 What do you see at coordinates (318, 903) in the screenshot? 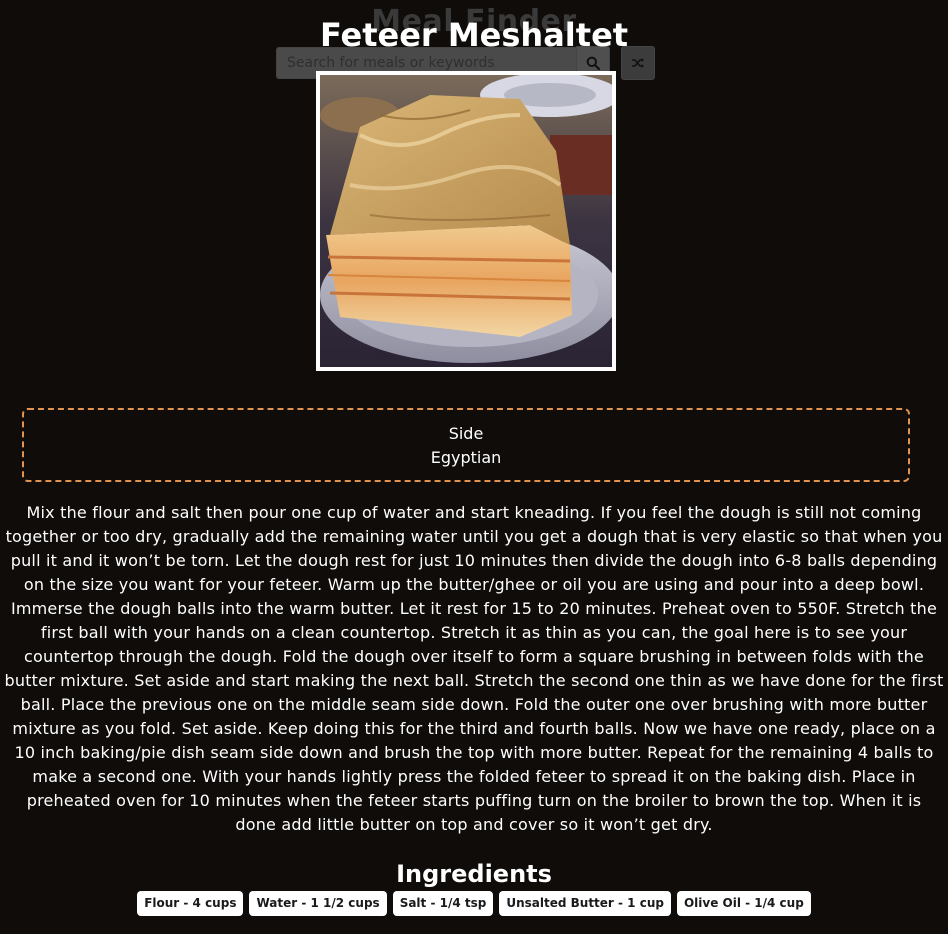
I see `ingredient-item: Water - 1 1/2 cups` at bounding box center [318, 903].